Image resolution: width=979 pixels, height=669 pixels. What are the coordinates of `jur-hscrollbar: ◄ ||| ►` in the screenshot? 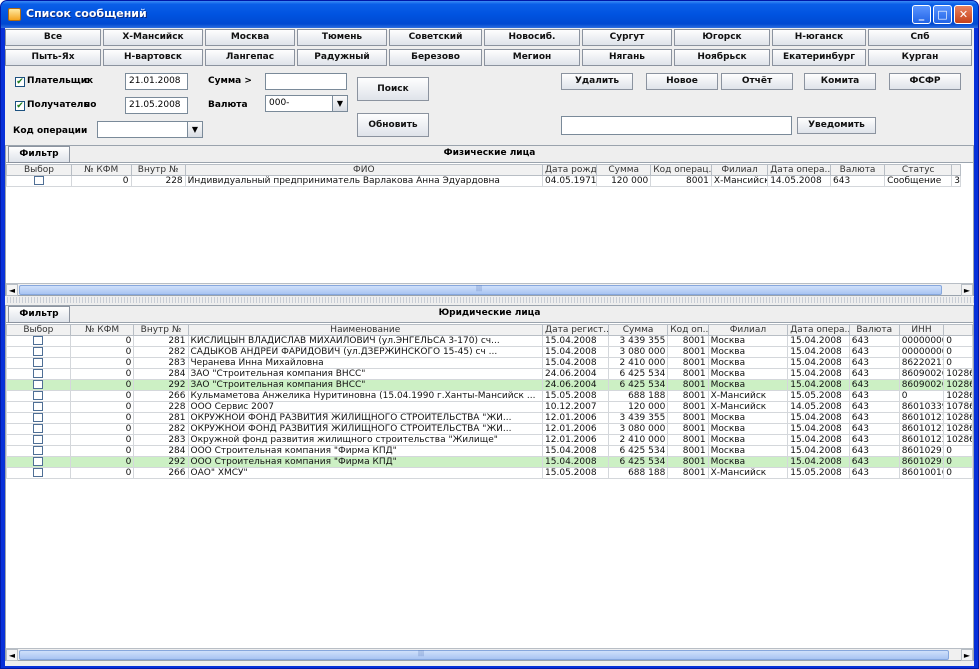 It's located at (489, 654).